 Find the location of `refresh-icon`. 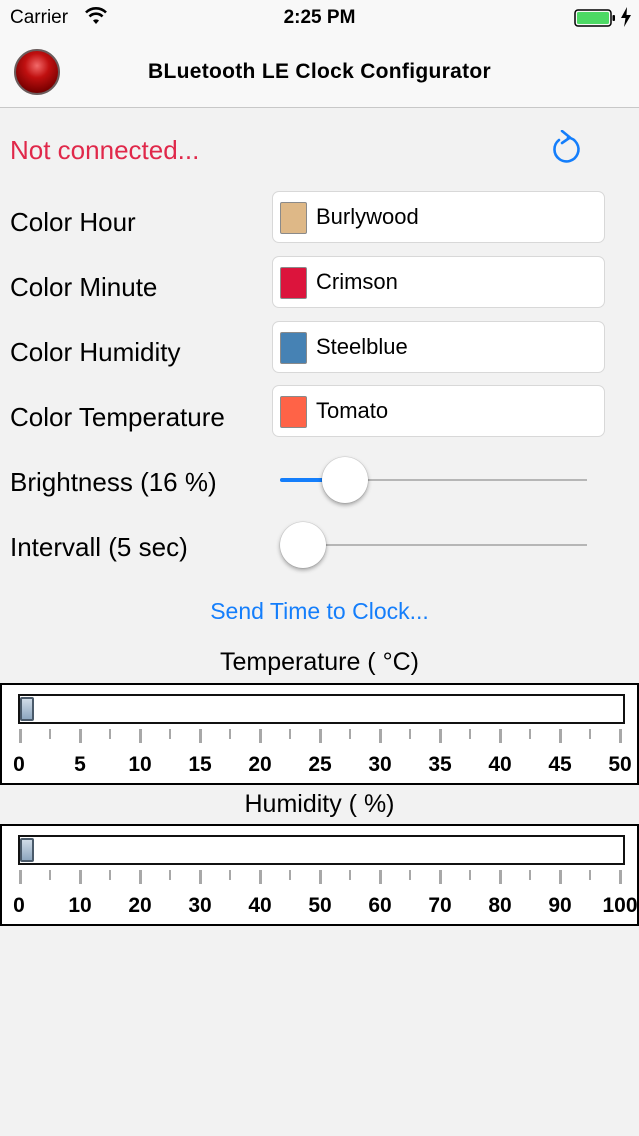

refresh-icon is located at coordinates (565, 149).